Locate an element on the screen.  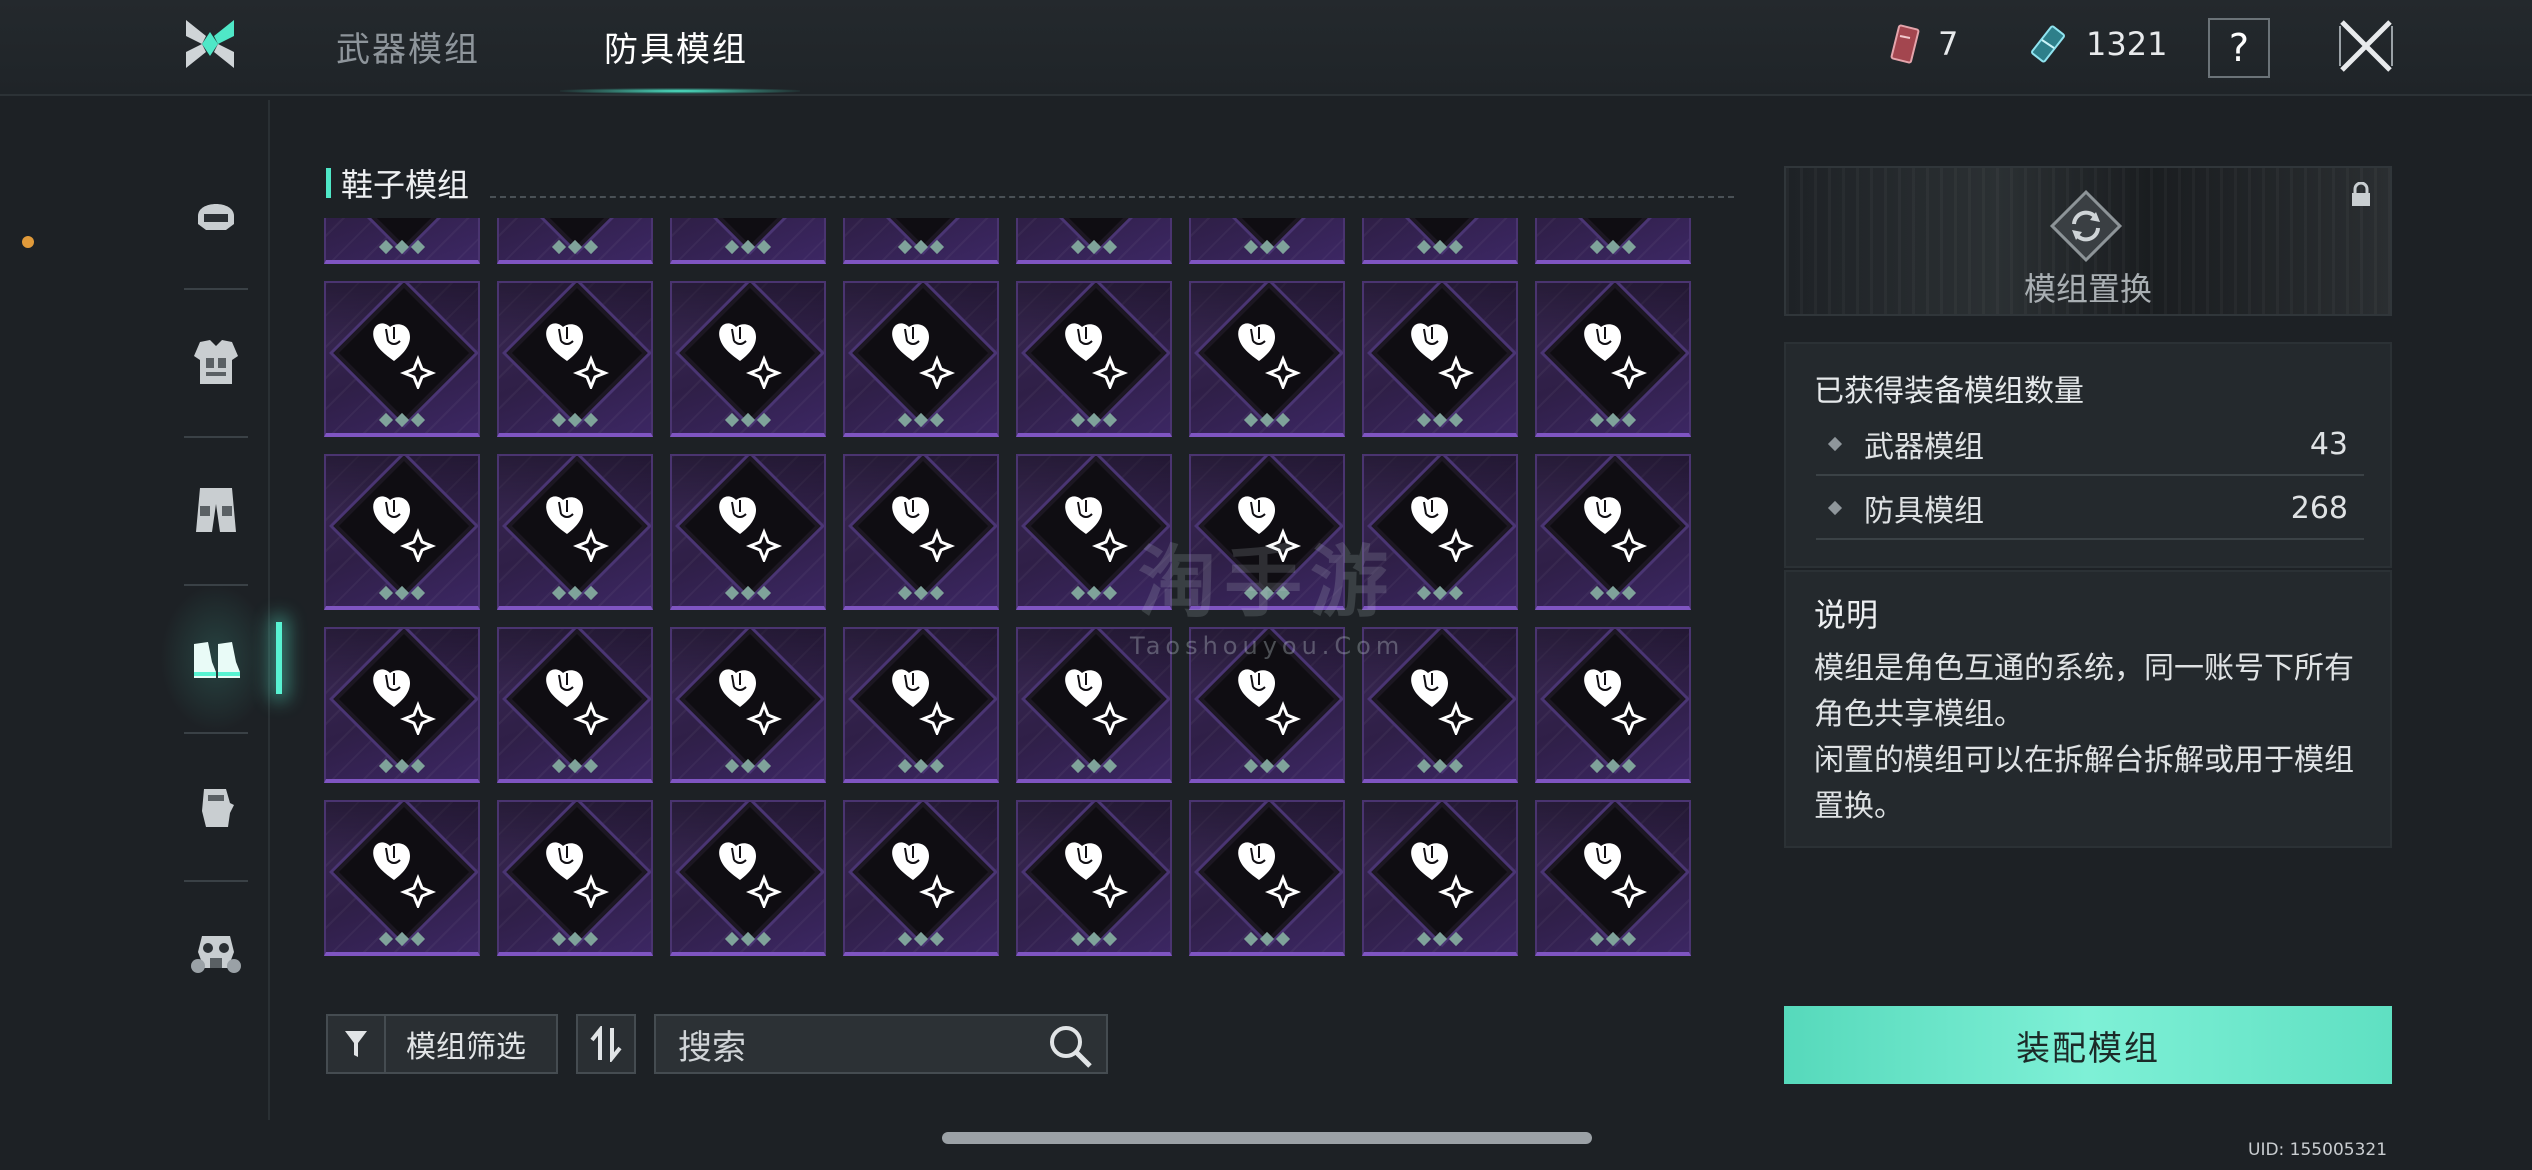
sidebar-item-pants is located at coordinates (216, 510).